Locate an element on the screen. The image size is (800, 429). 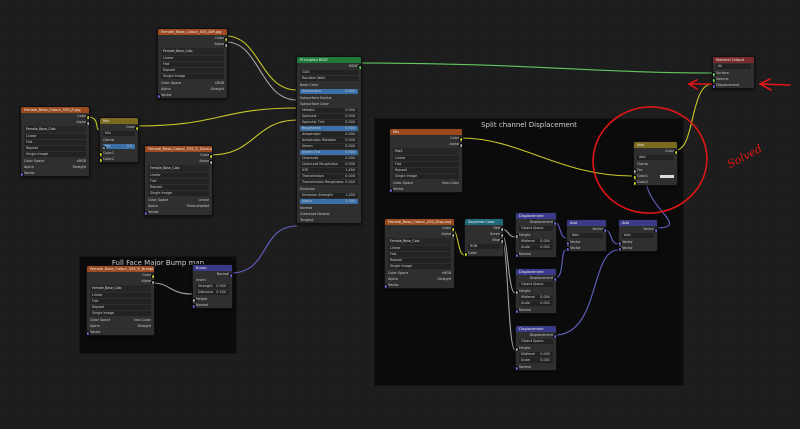
image-selector: Mix3 is located at coordinates (426, 151).